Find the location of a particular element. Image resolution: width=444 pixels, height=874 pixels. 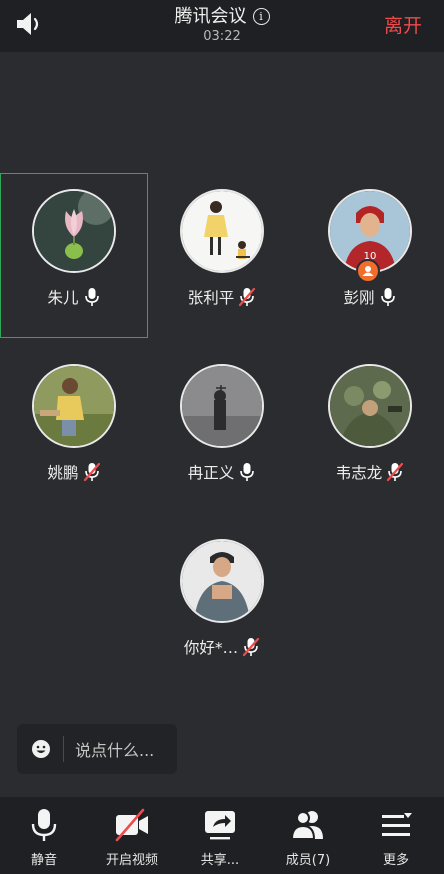

mute-label: 静音 is located at coordinates (43, 860).